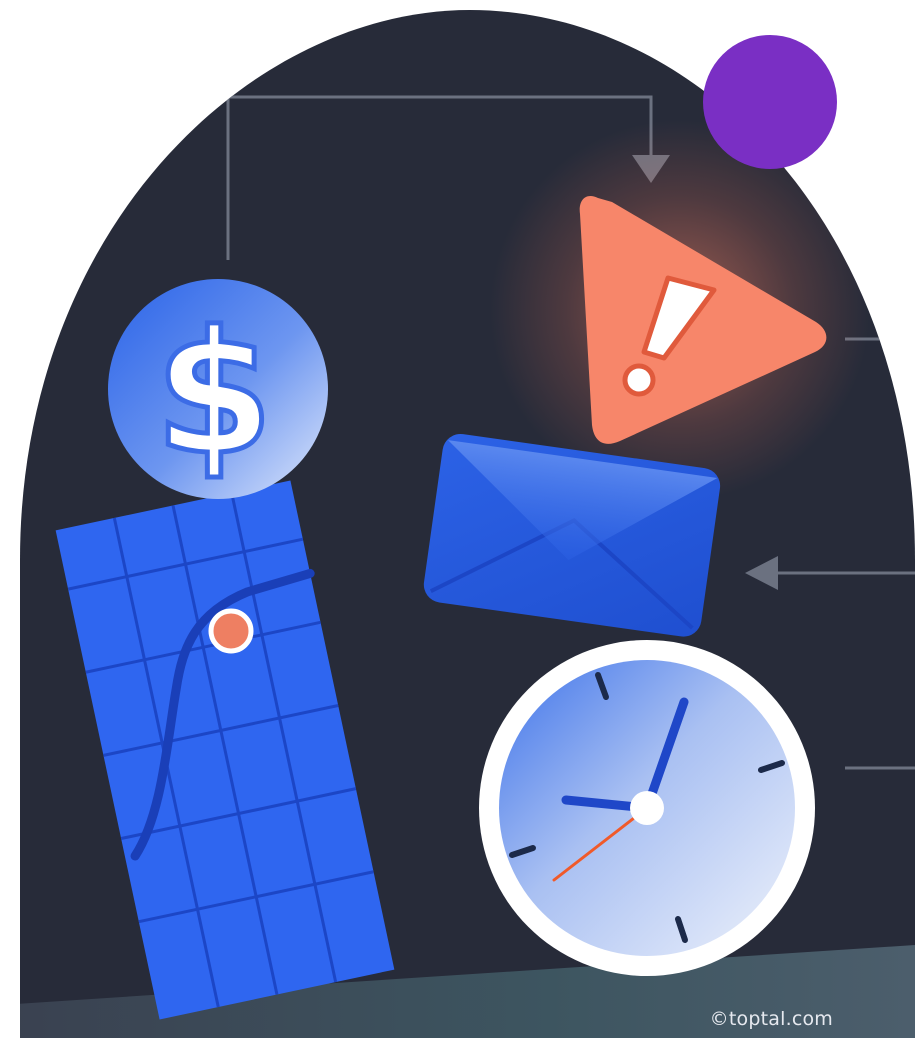  I want to click on credit-text: ©toptal.com, so click(771, 1019).